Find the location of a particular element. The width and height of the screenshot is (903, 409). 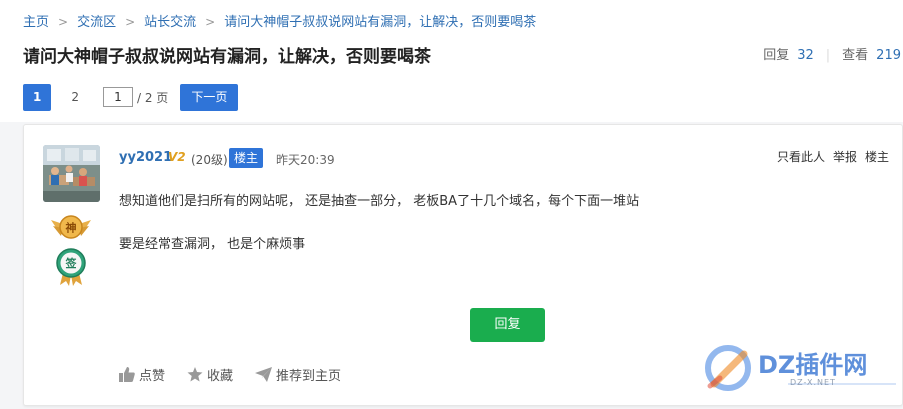

breadcrumb: 主页 > 交流区 > 站长交流 > 请问大神帽子叔叔说网站有漏洞，让解决，否则要喝茶 is located at coordinates (279, 20).